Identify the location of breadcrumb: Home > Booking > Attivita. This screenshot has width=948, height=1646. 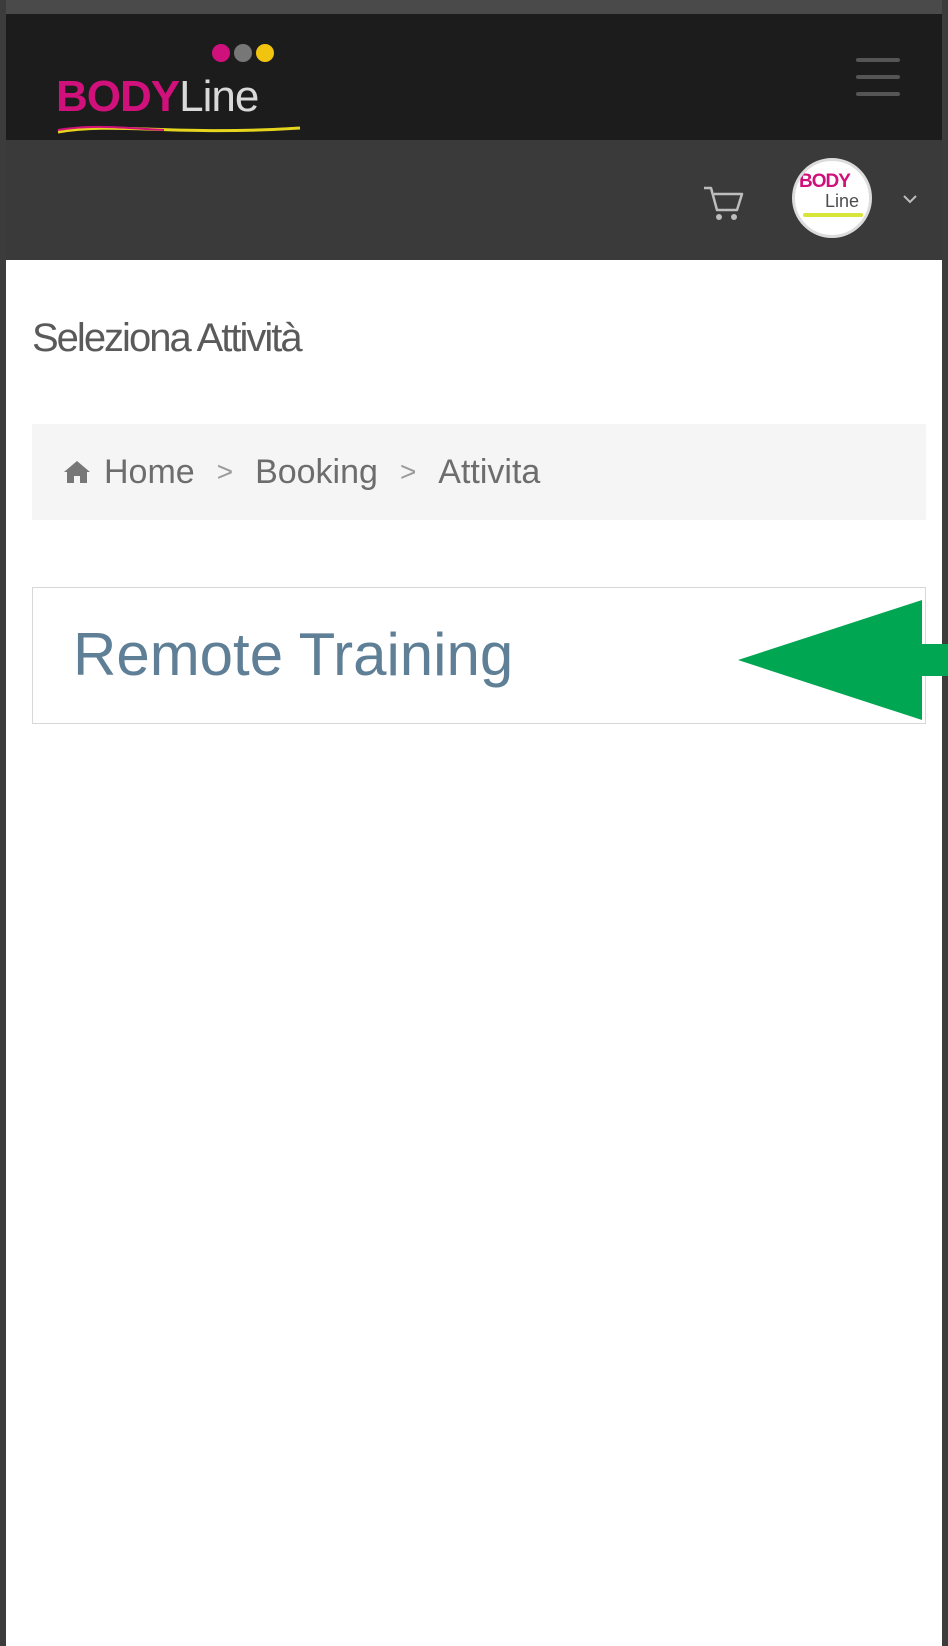
(479, 472).